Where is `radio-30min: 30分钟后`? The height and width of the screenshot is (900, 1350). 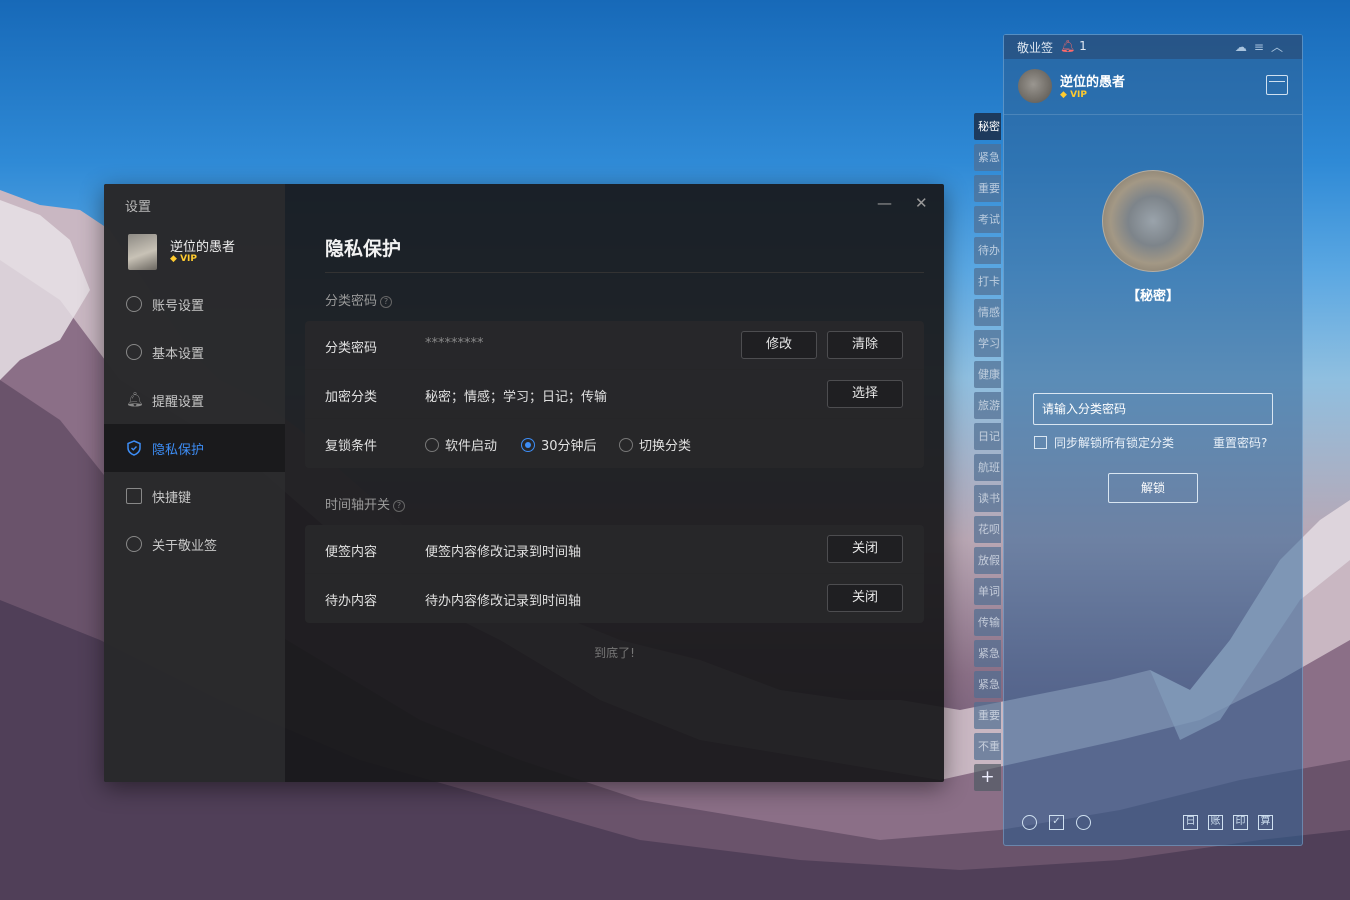
radio-30min: 30分钟后 is located at coordinates (559, 444).